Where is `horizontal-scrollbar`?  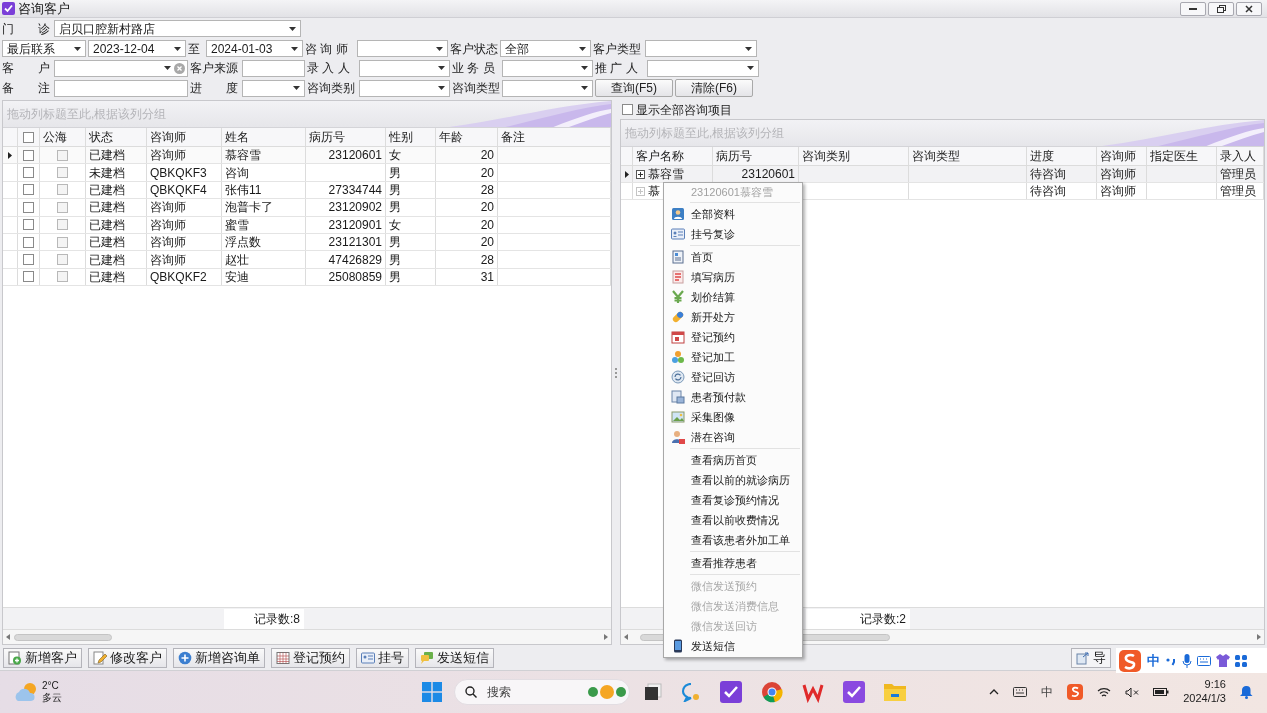
horizontal-scrollbar is located at coordinates (307, 636).